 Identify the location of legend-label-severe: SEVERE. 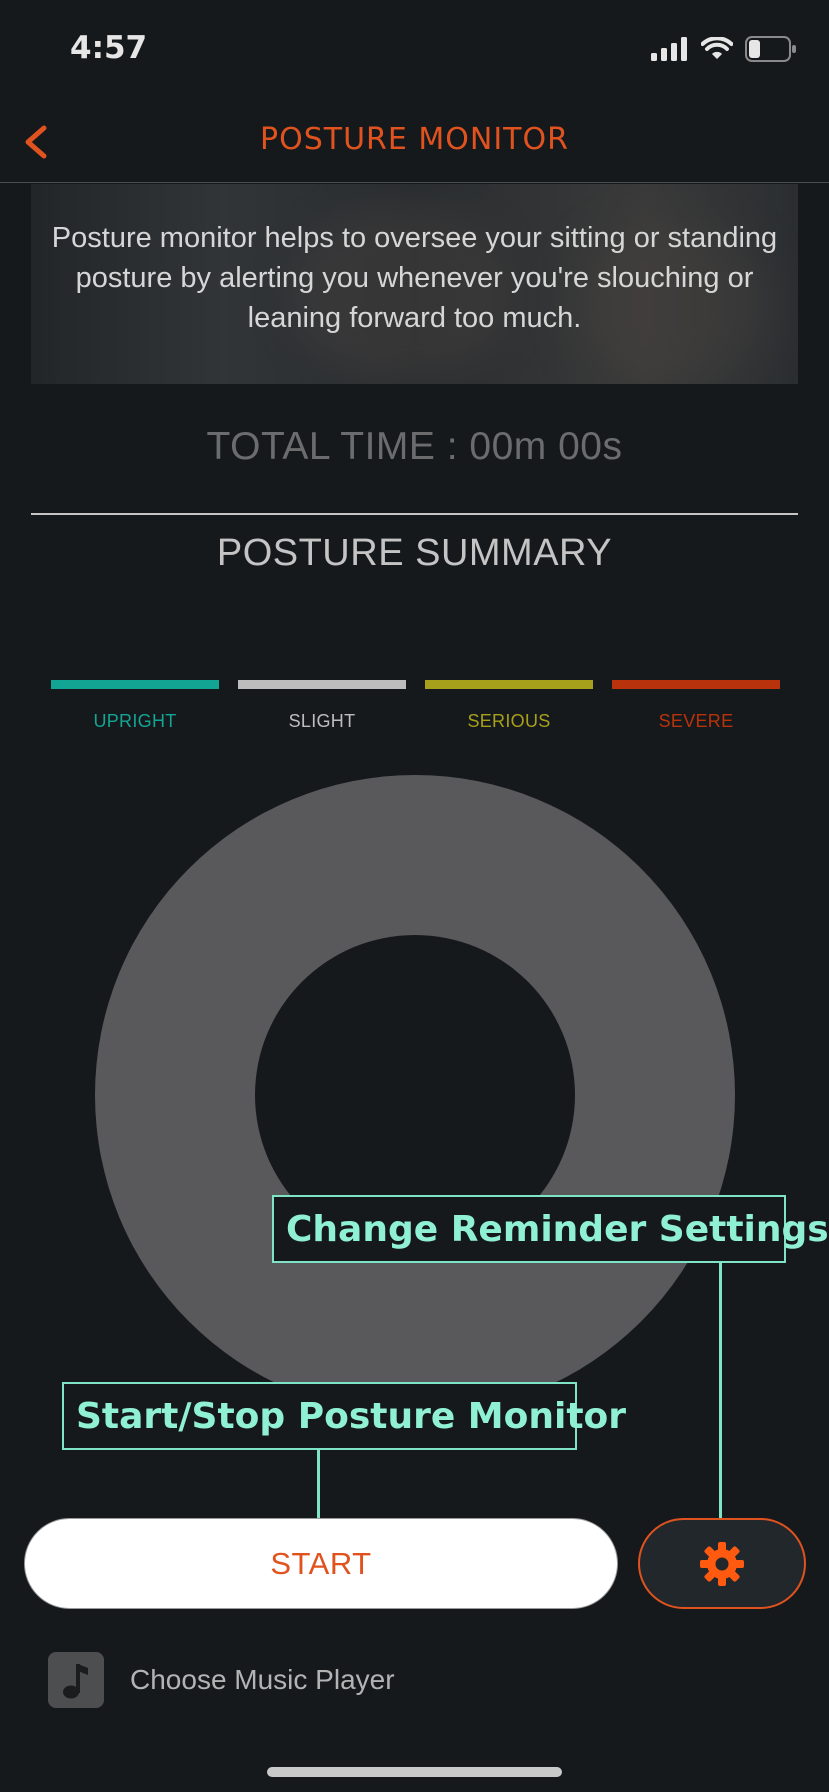
(696, 721).